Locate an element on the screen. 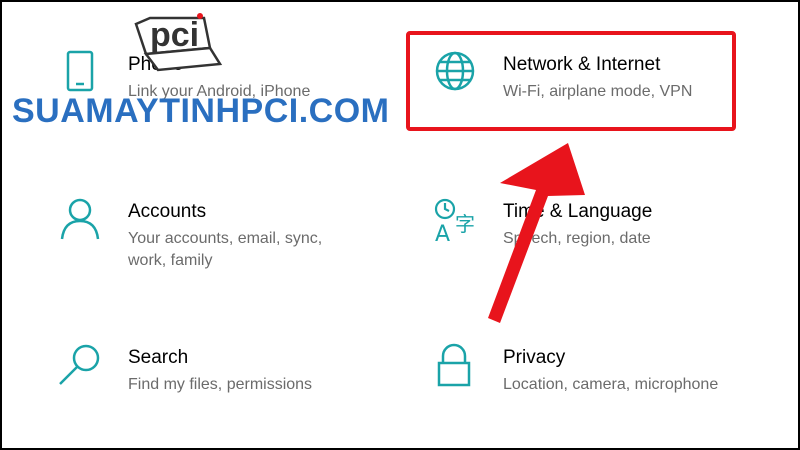 Image resolution: width=800 pixels, height=450 pixels. tile-description: Your accounts, email, sync, work, family is located at coordinates (225, 249).